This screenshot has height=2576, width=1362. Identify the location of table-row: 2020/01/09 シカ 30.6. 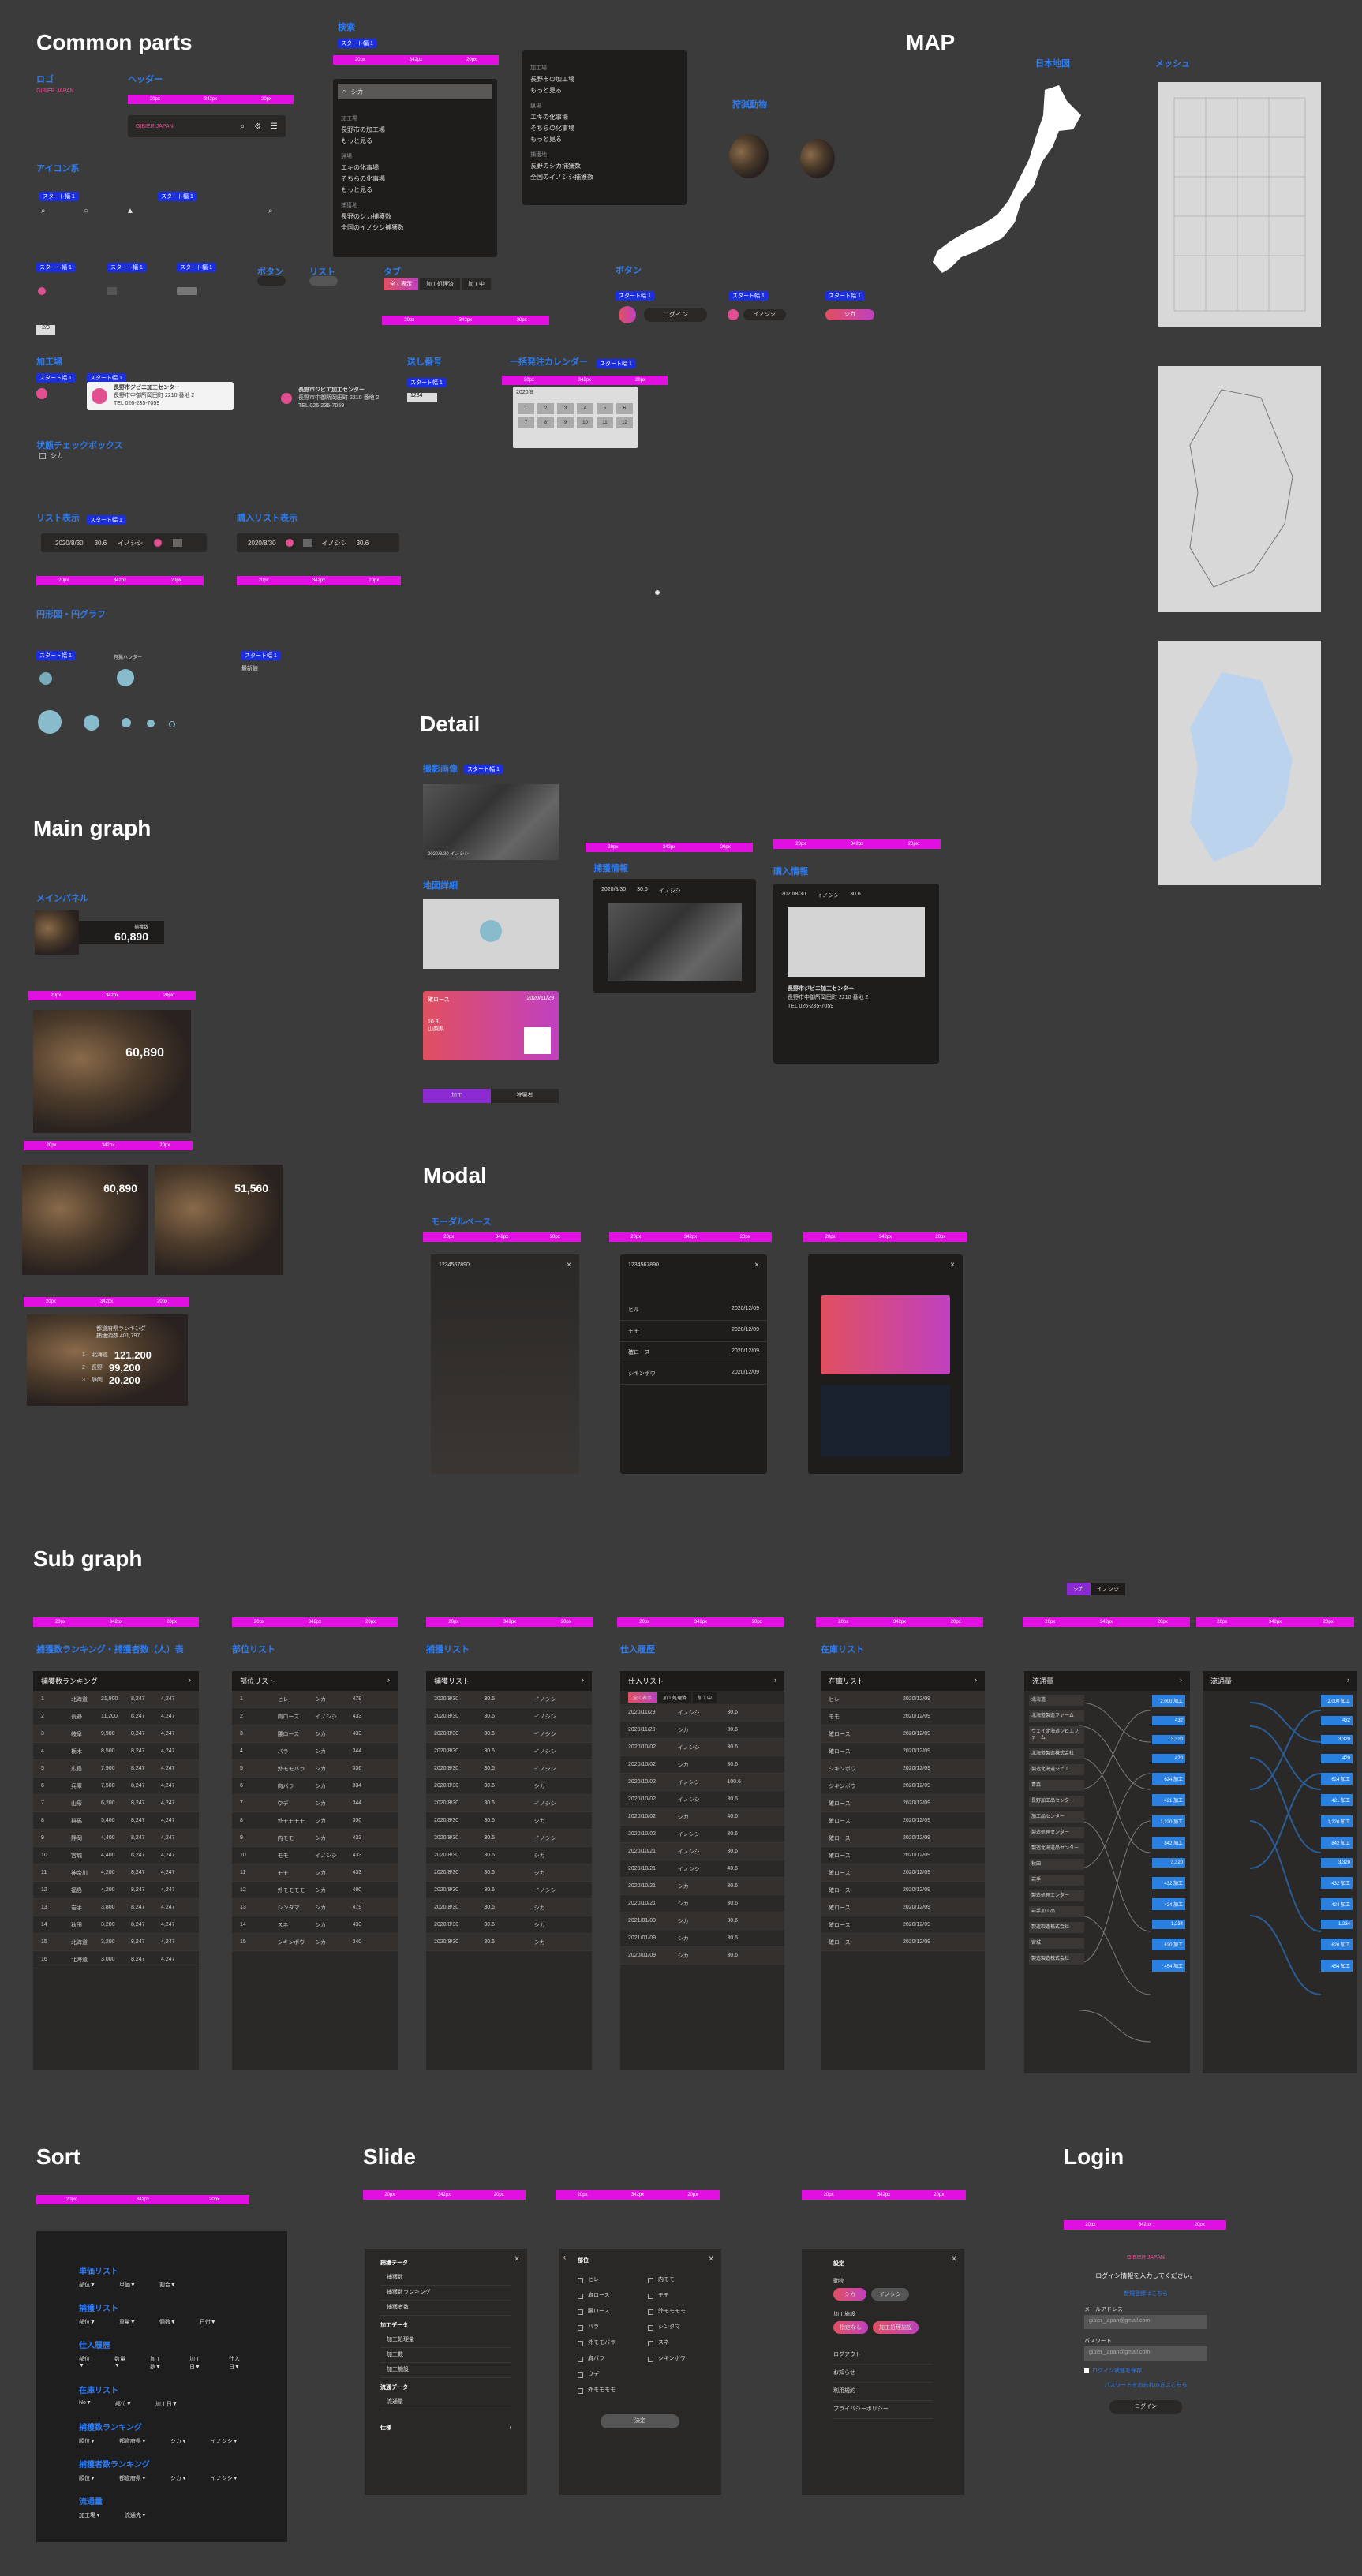
(702, 1956).